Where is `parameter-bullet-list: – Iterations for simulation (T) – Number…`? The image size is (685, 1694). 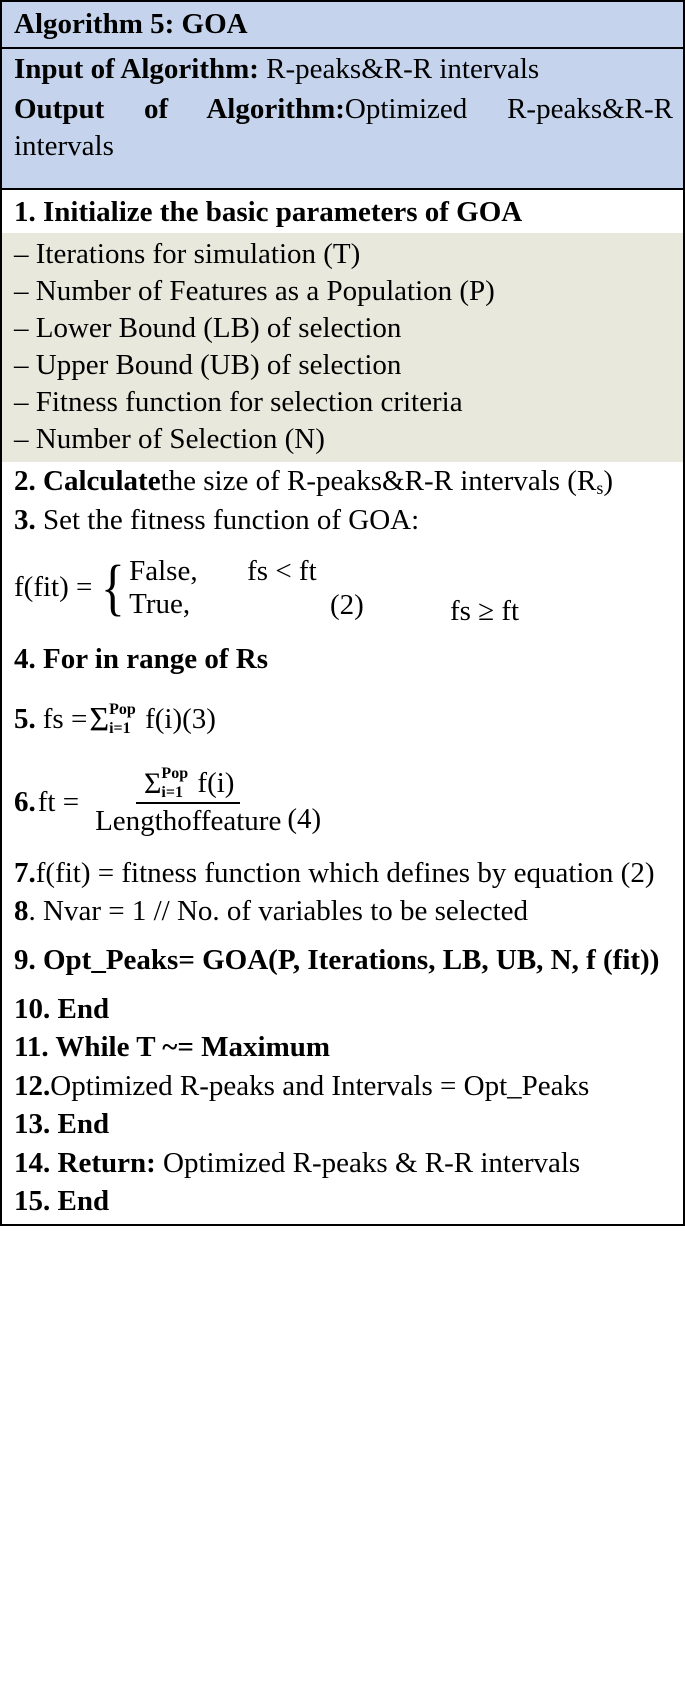 parameter-bullet-list: – Iterations for simulation (T) – Number… is located at coordinates (342, 347).